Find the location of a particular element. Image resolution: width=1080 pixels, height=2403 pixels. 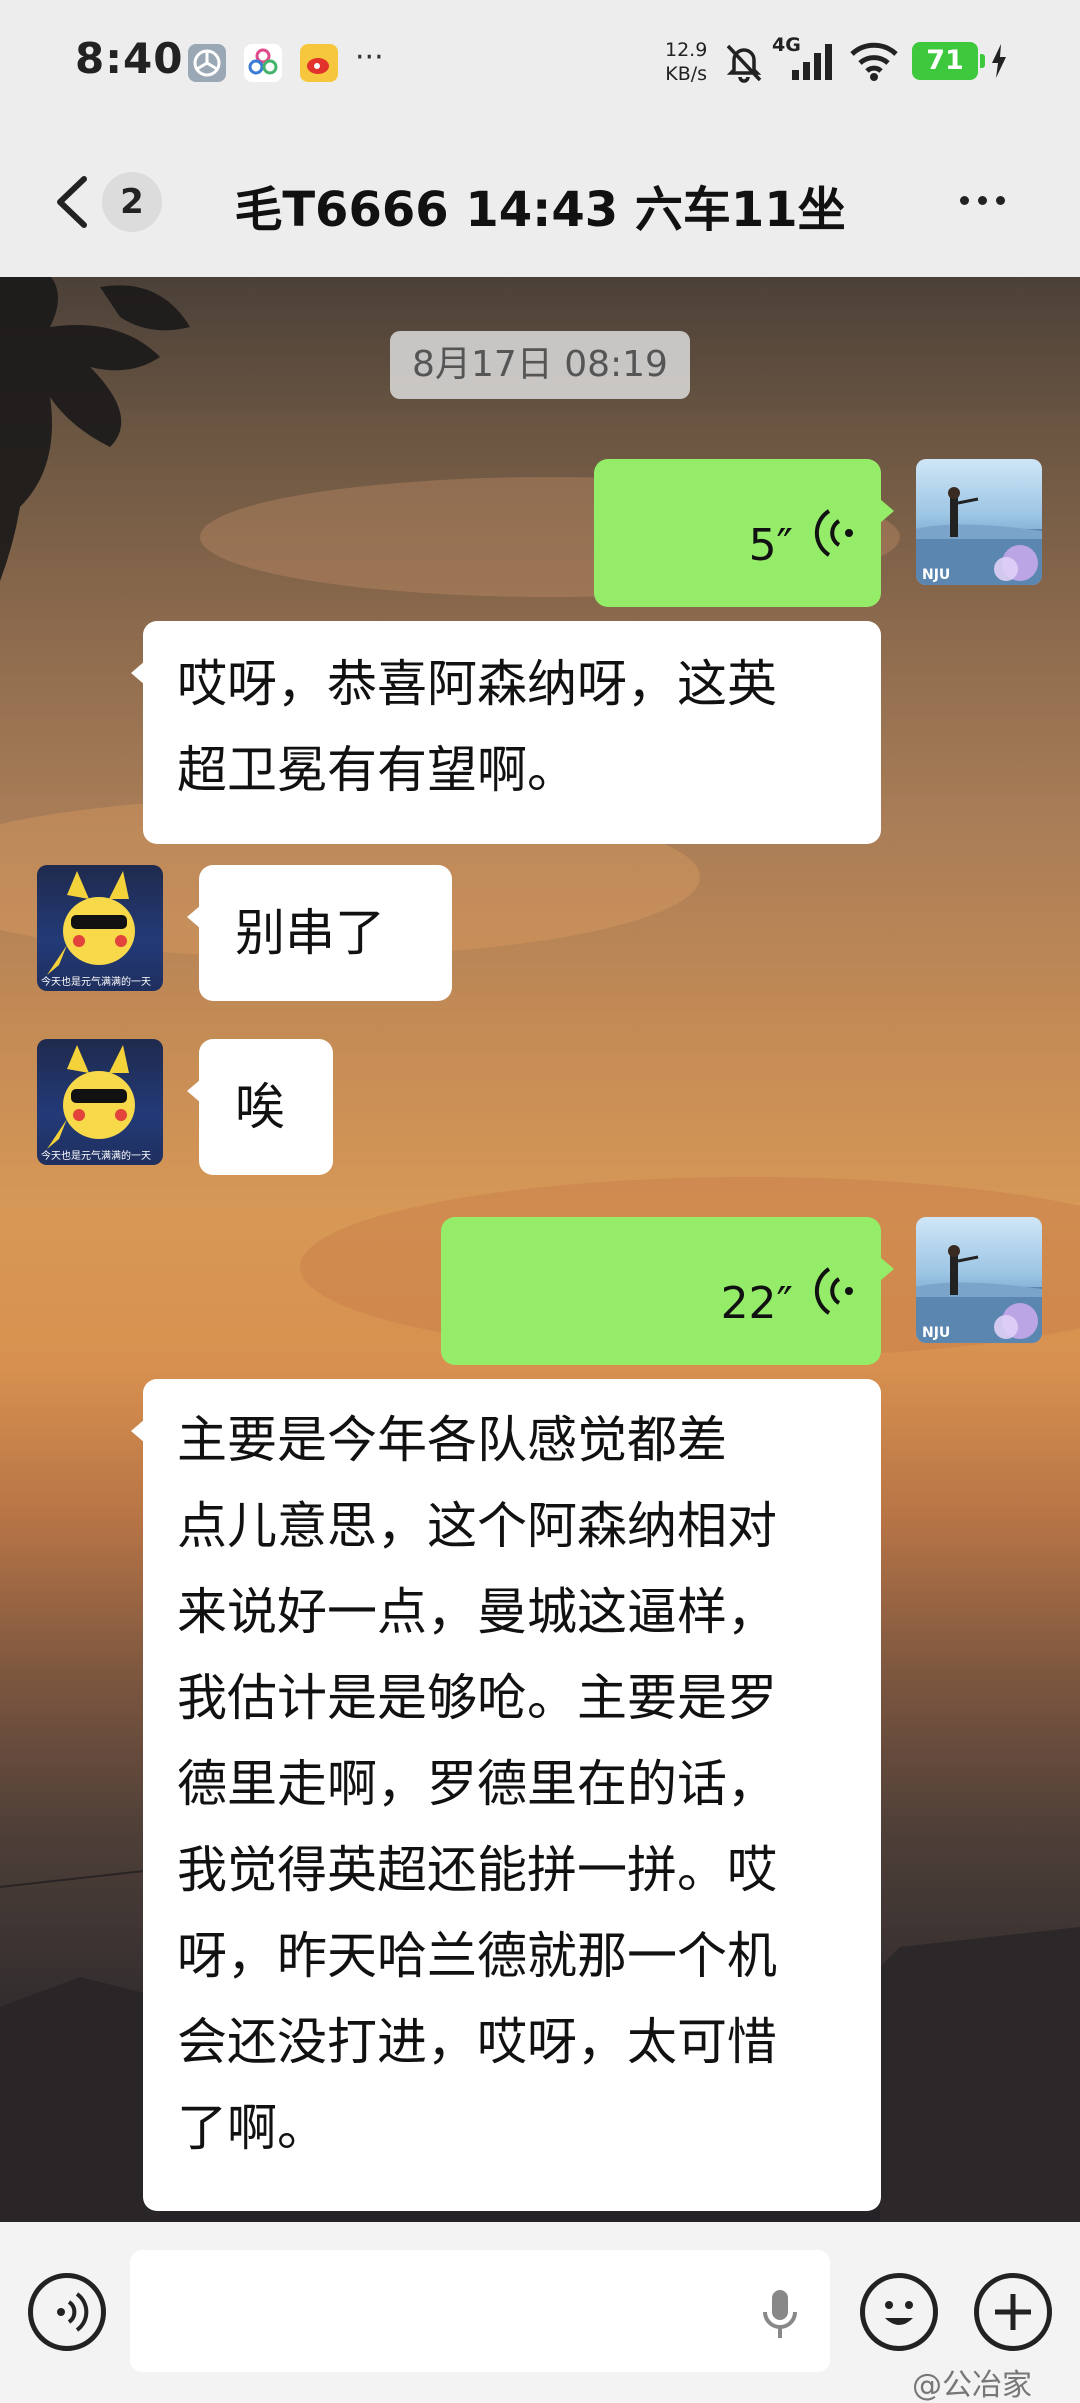

voice-duration: 22″ is located at coordinates (756, 1303).